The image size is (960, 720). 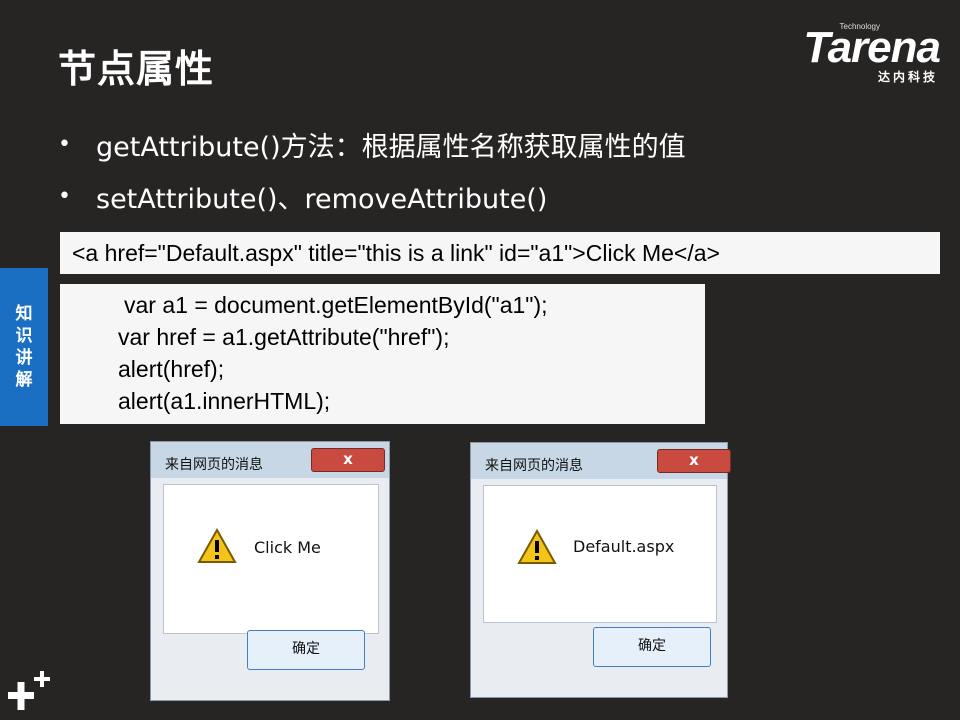 I want to click on side-tab-char: 识, so click(x=24, y=336).